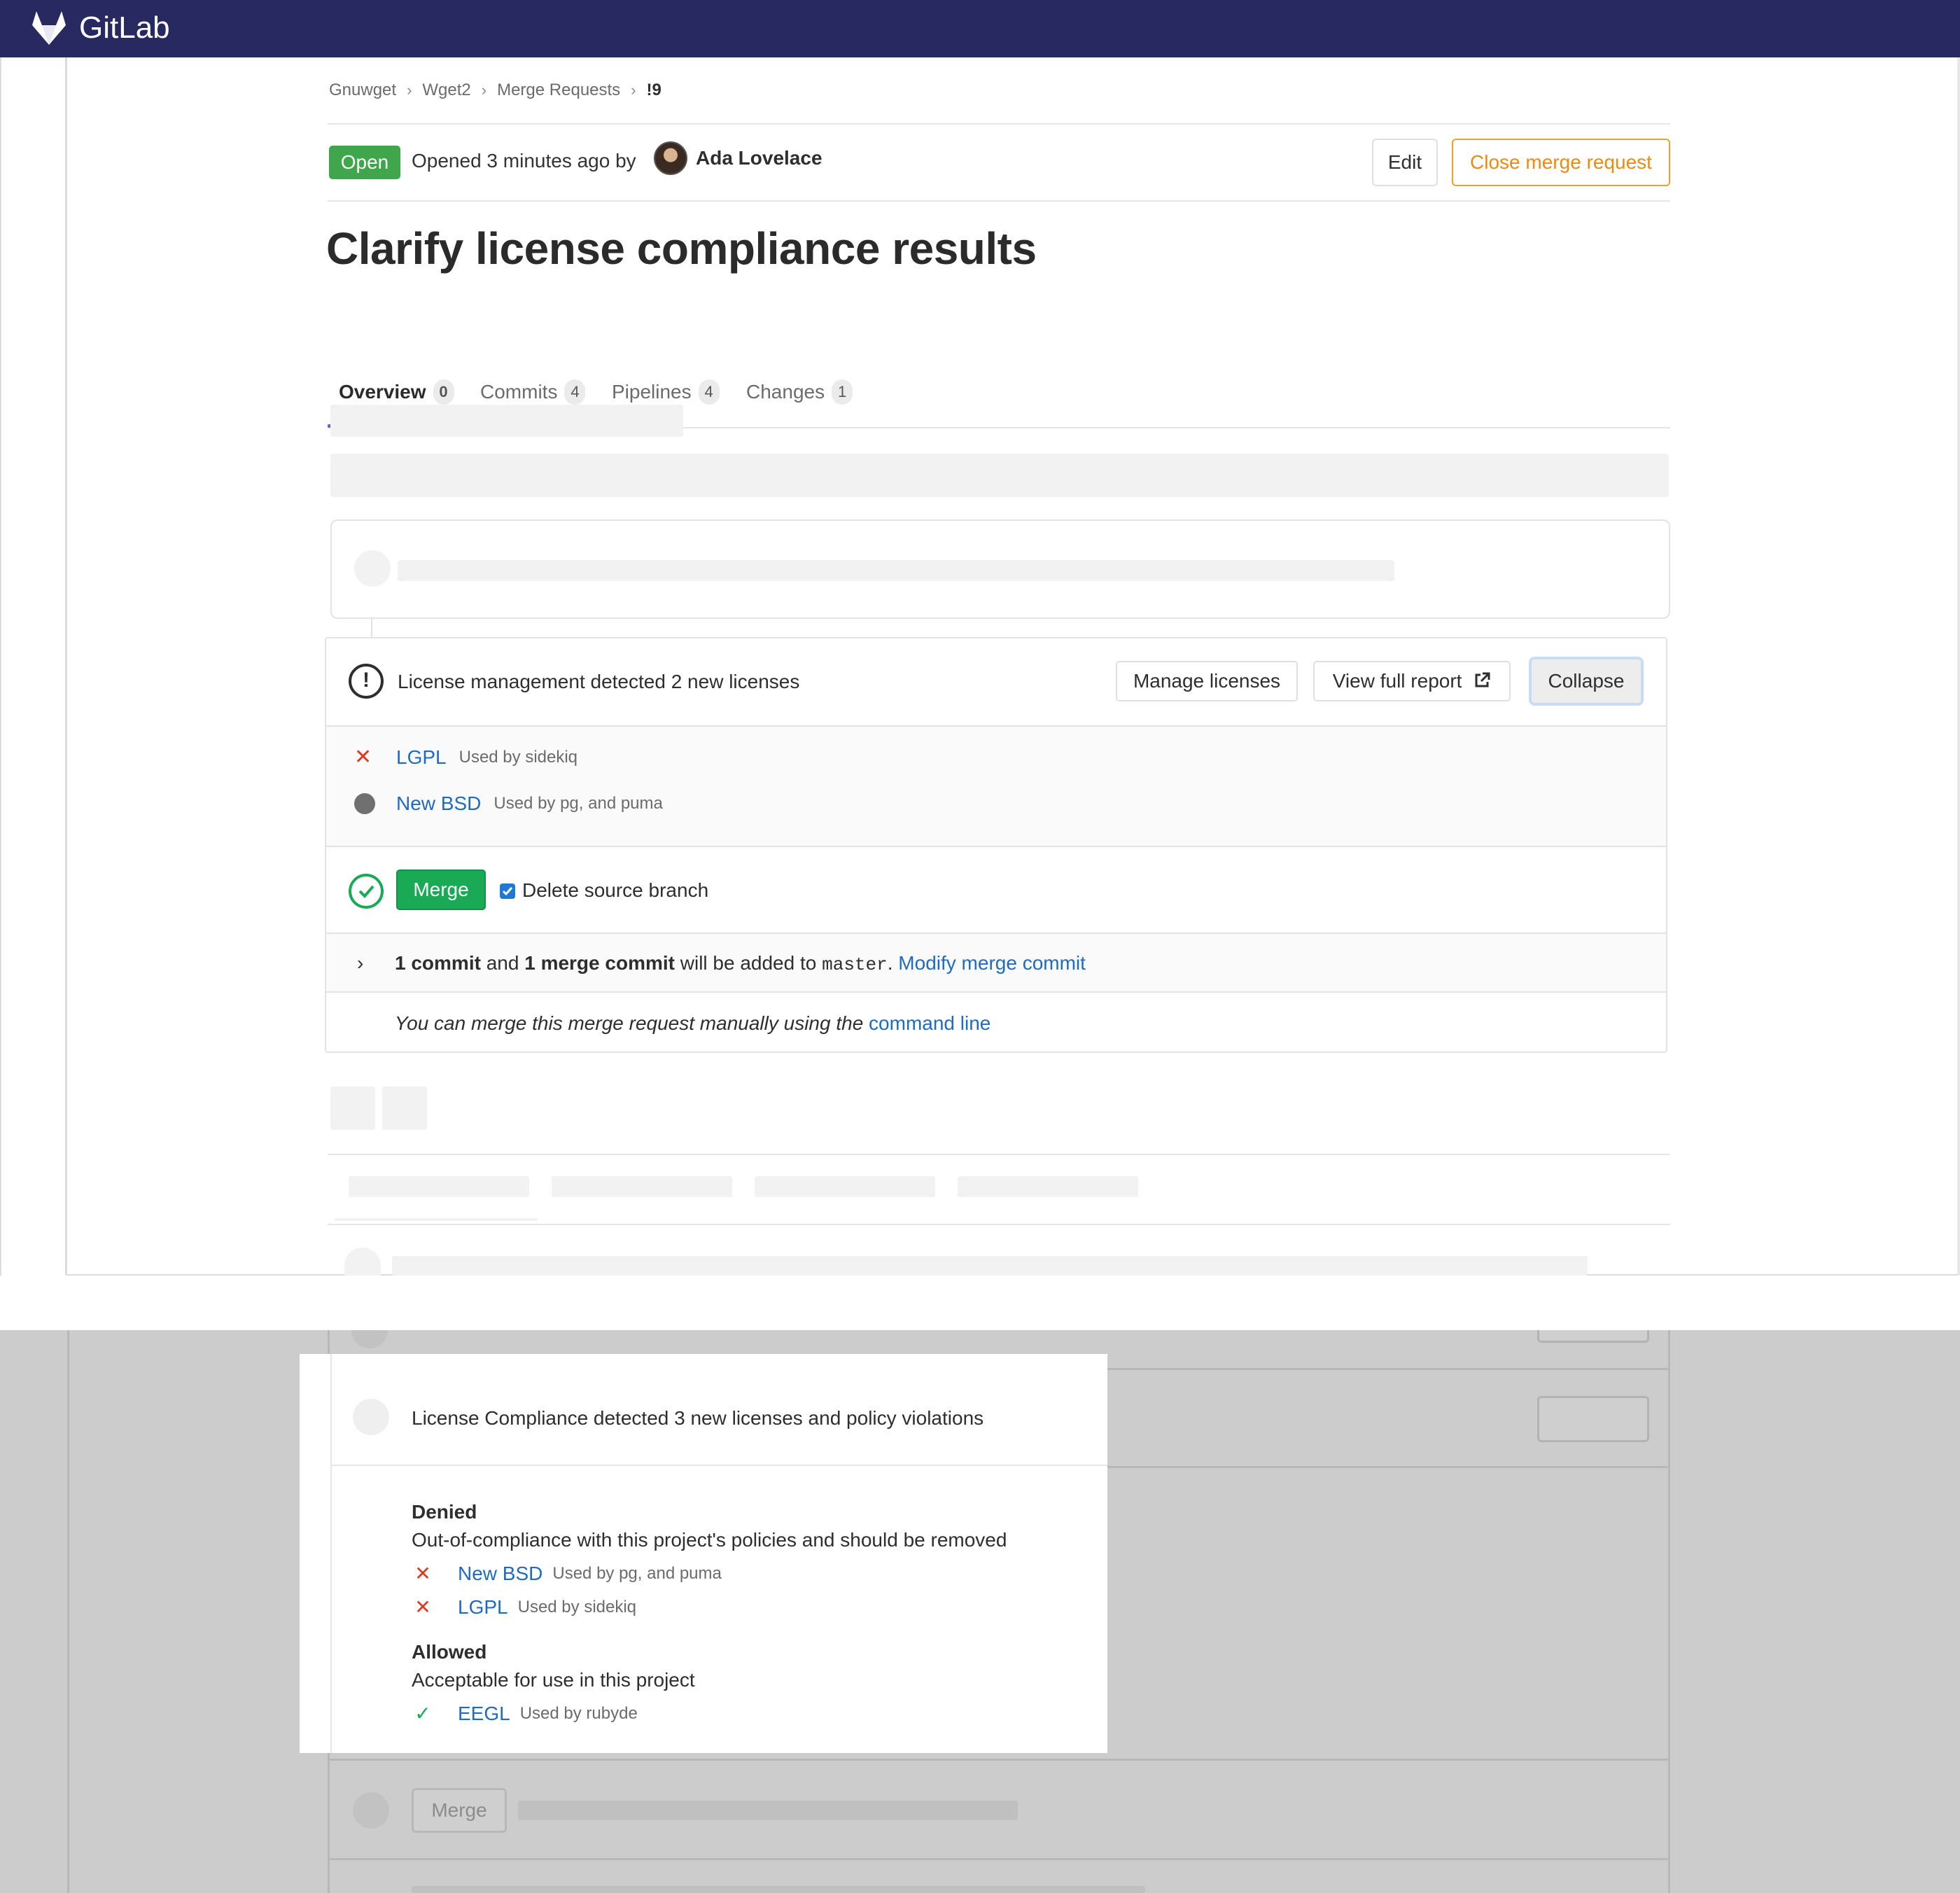 The image size is (1960, 1893). Describe the element at coordinates (49, 28) in the screenshot. I see `gitlab-logo-icon` at that location.